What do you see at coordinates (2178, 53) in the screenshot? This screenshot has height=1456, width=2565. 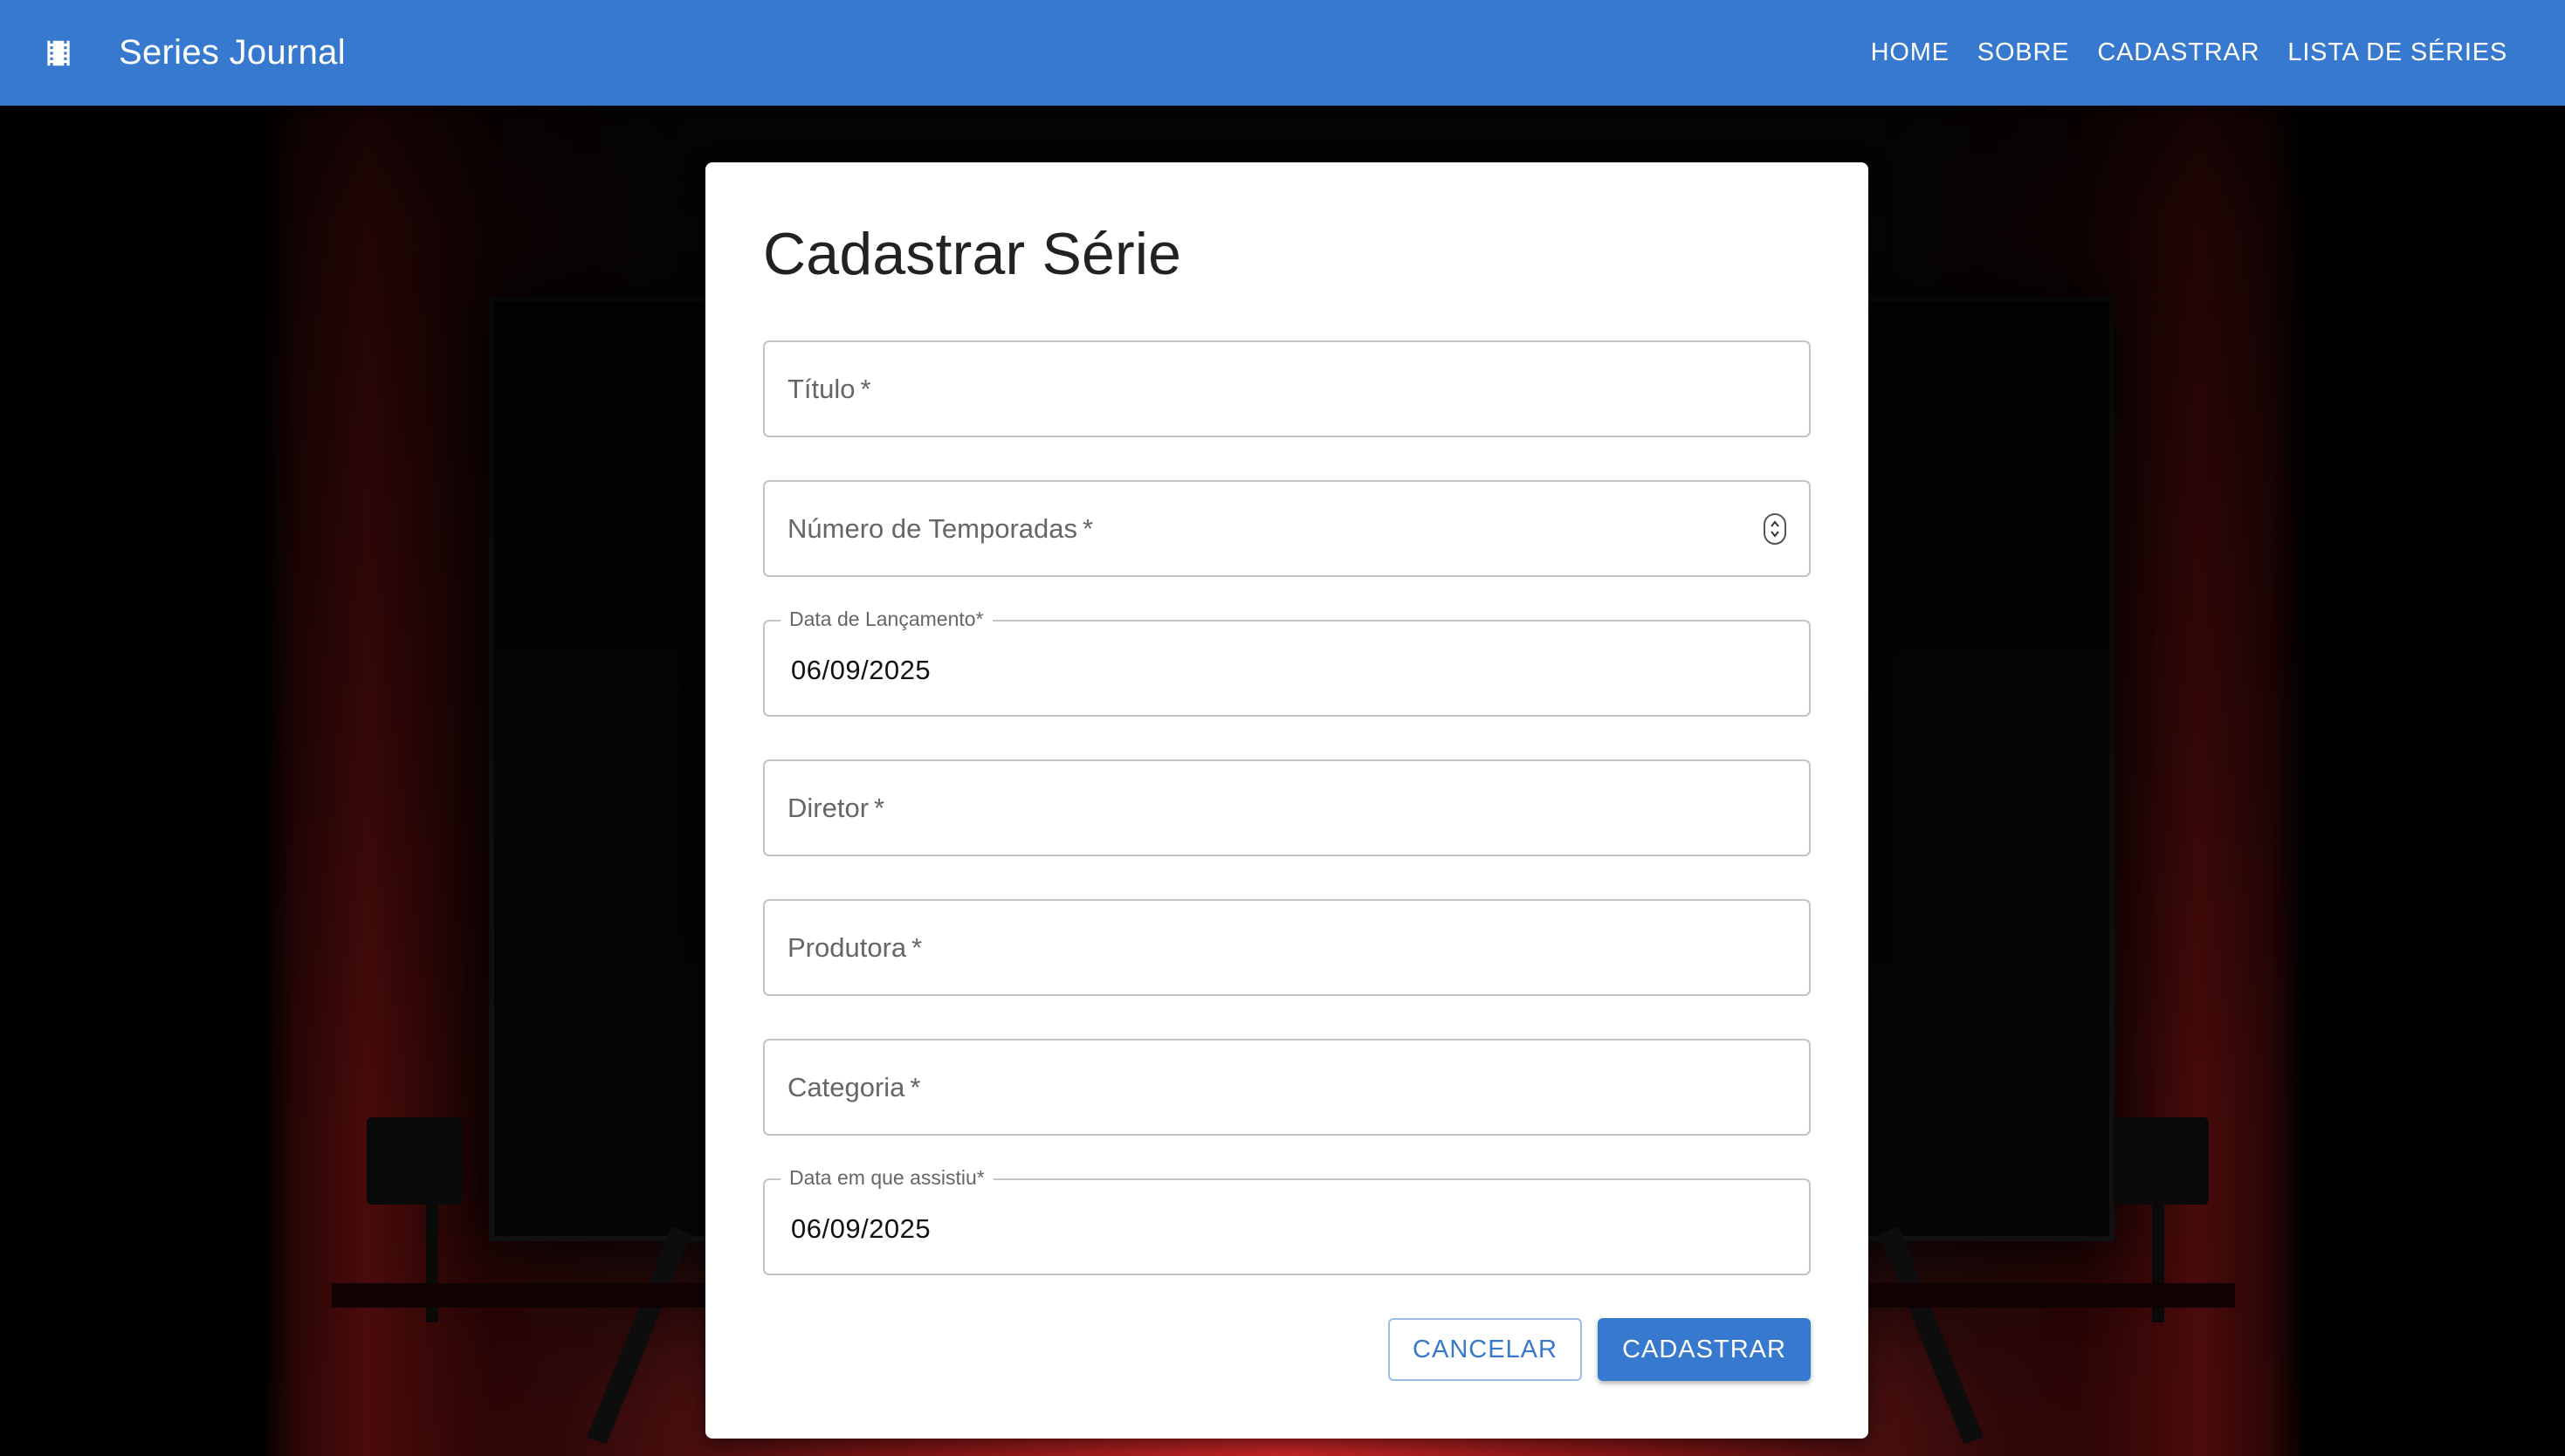 I see `nav-cadastrar: CADASTRAR` at bounding box center [2178, 53].